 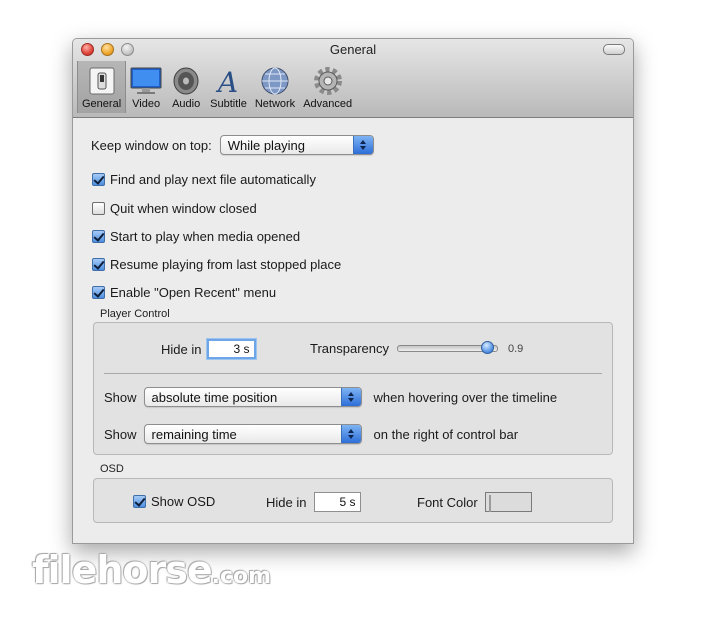 What do you see at coordinates (353, 373) in the screenshot?
I see `player-control-separator` at bounding box center [353, 373].